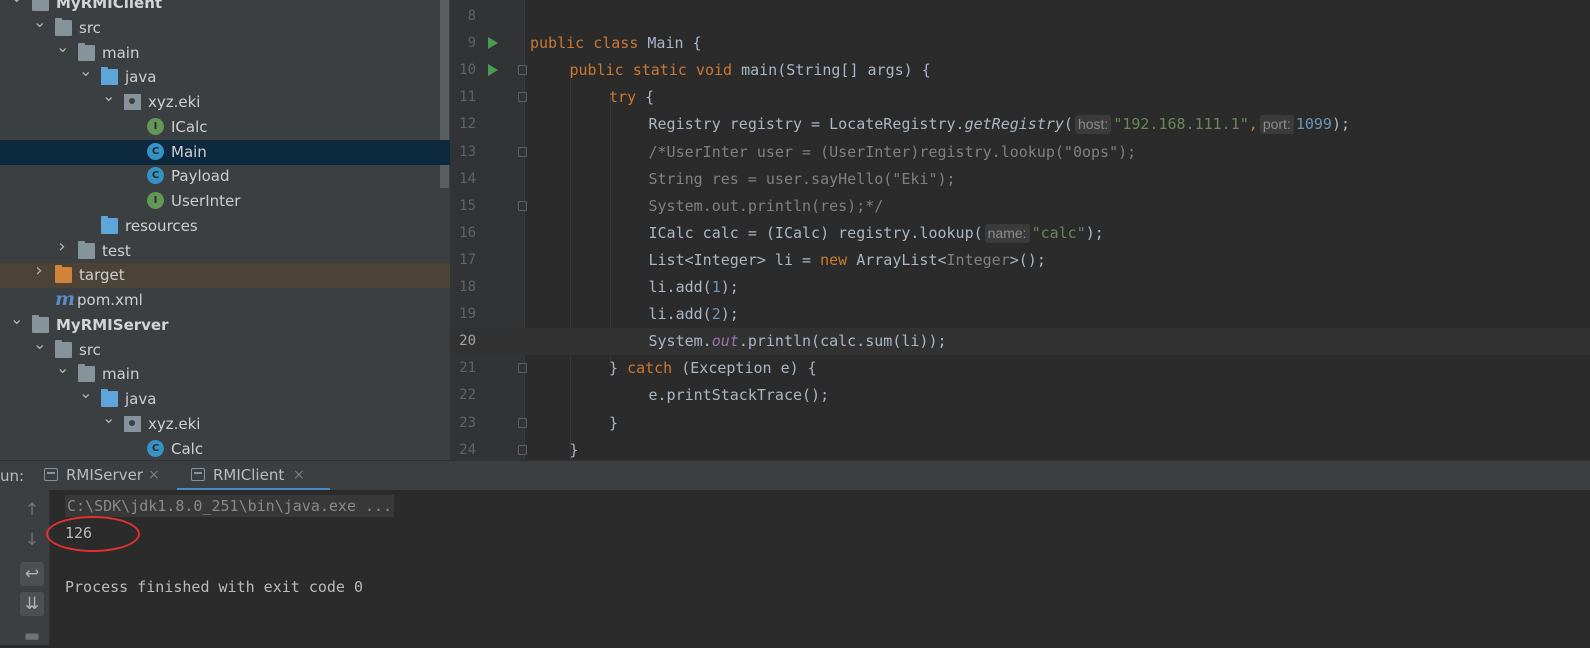  What do you see at coordinates (189, 127) in the screenshot?
I see `tree-item-label: ICalc` at bounding box center [189, 127].